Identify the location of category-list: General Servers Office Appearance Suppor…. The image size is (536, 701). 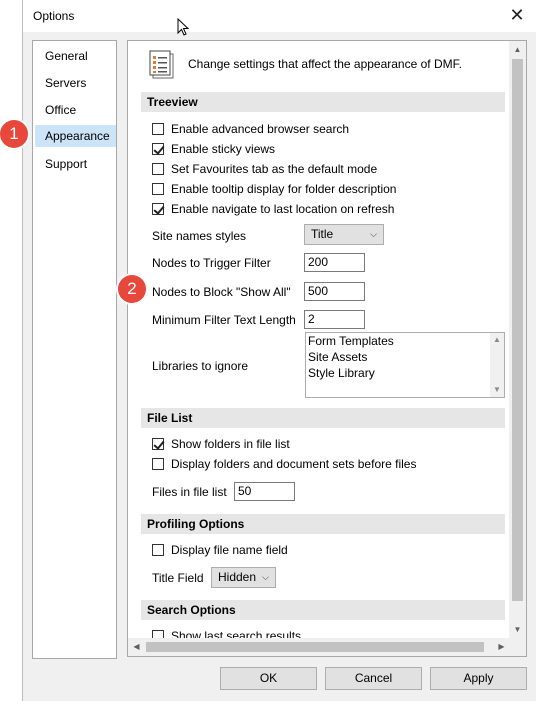
(74, 349).